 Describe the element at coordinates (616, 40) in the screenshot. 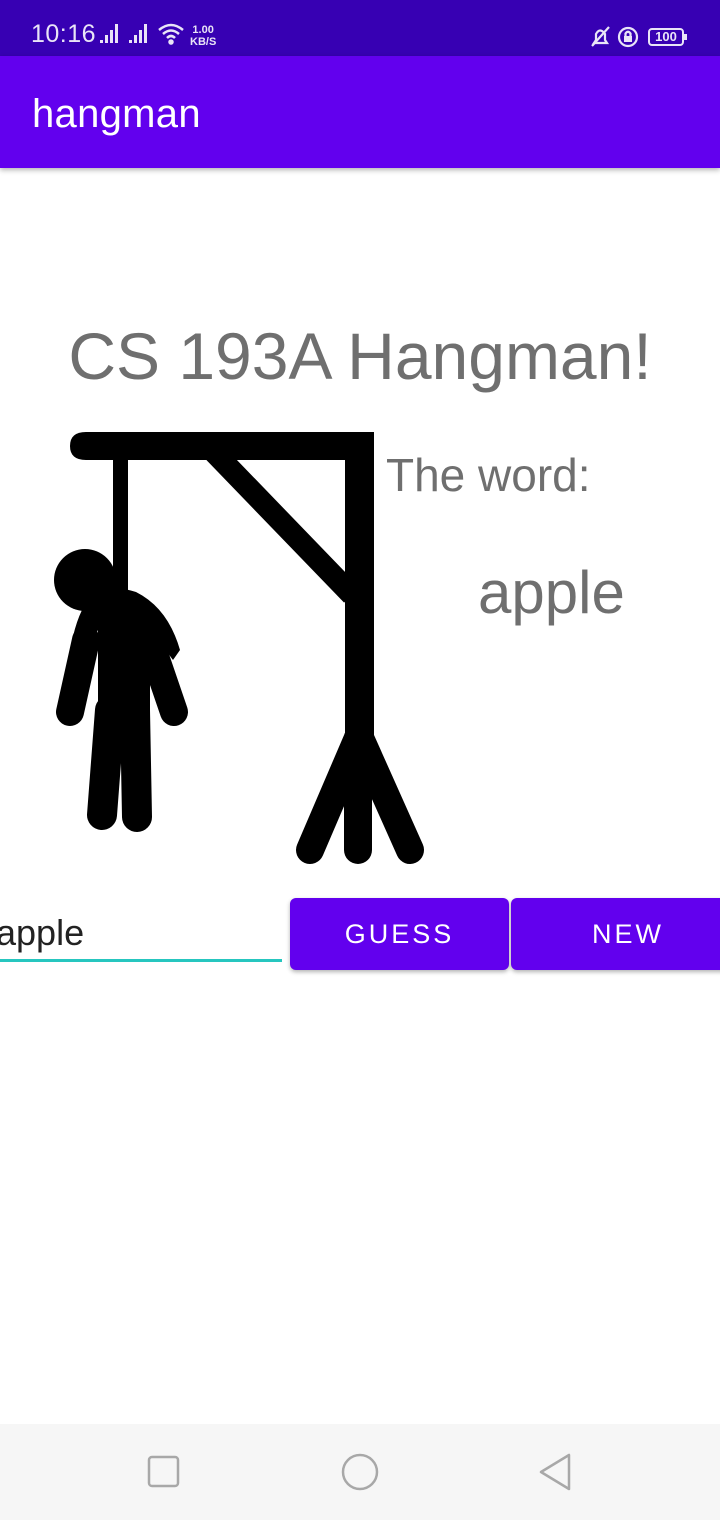

I see `status-icons-right` at that location.